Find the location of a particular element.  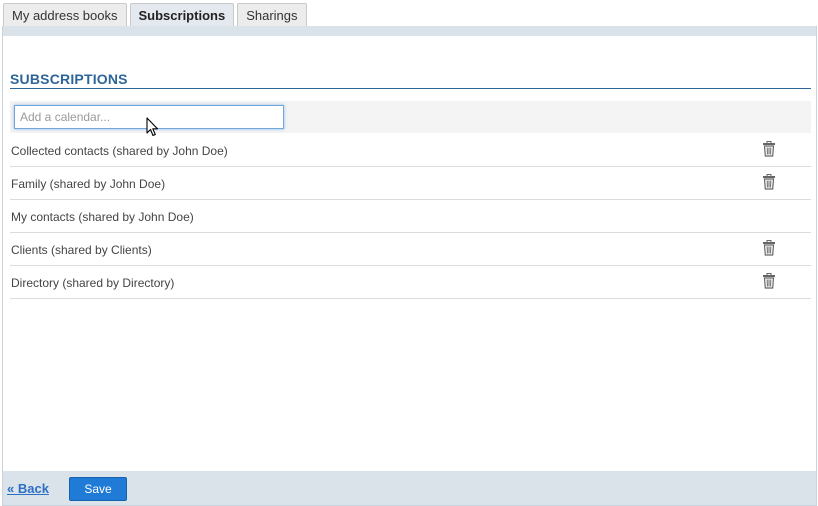

list-item: My contacts (shared by John Doe) is located at coordinates (410, 216).